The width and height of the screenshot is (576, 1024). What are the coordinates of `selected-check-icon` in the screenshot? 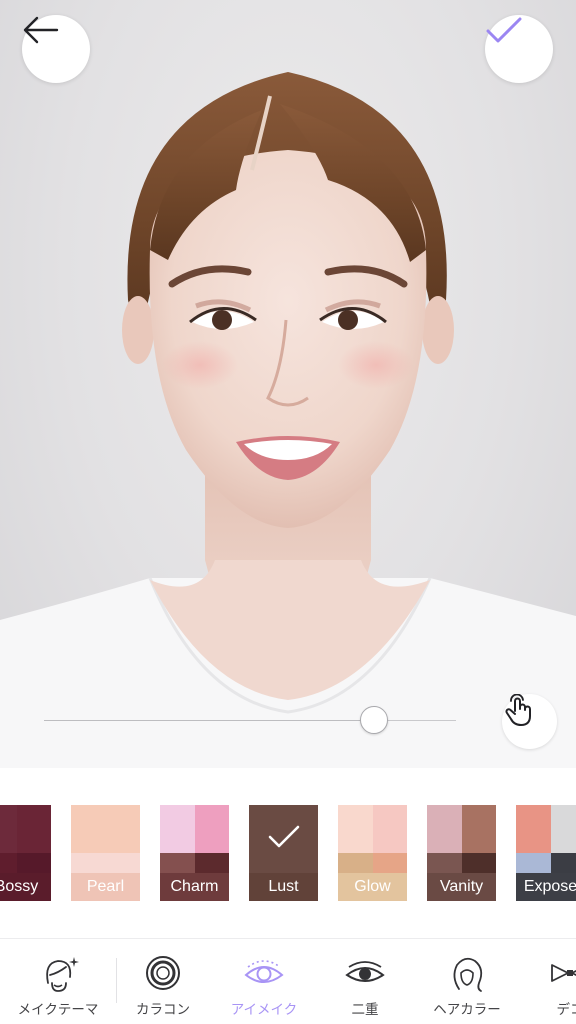 It's located at (283, 843).